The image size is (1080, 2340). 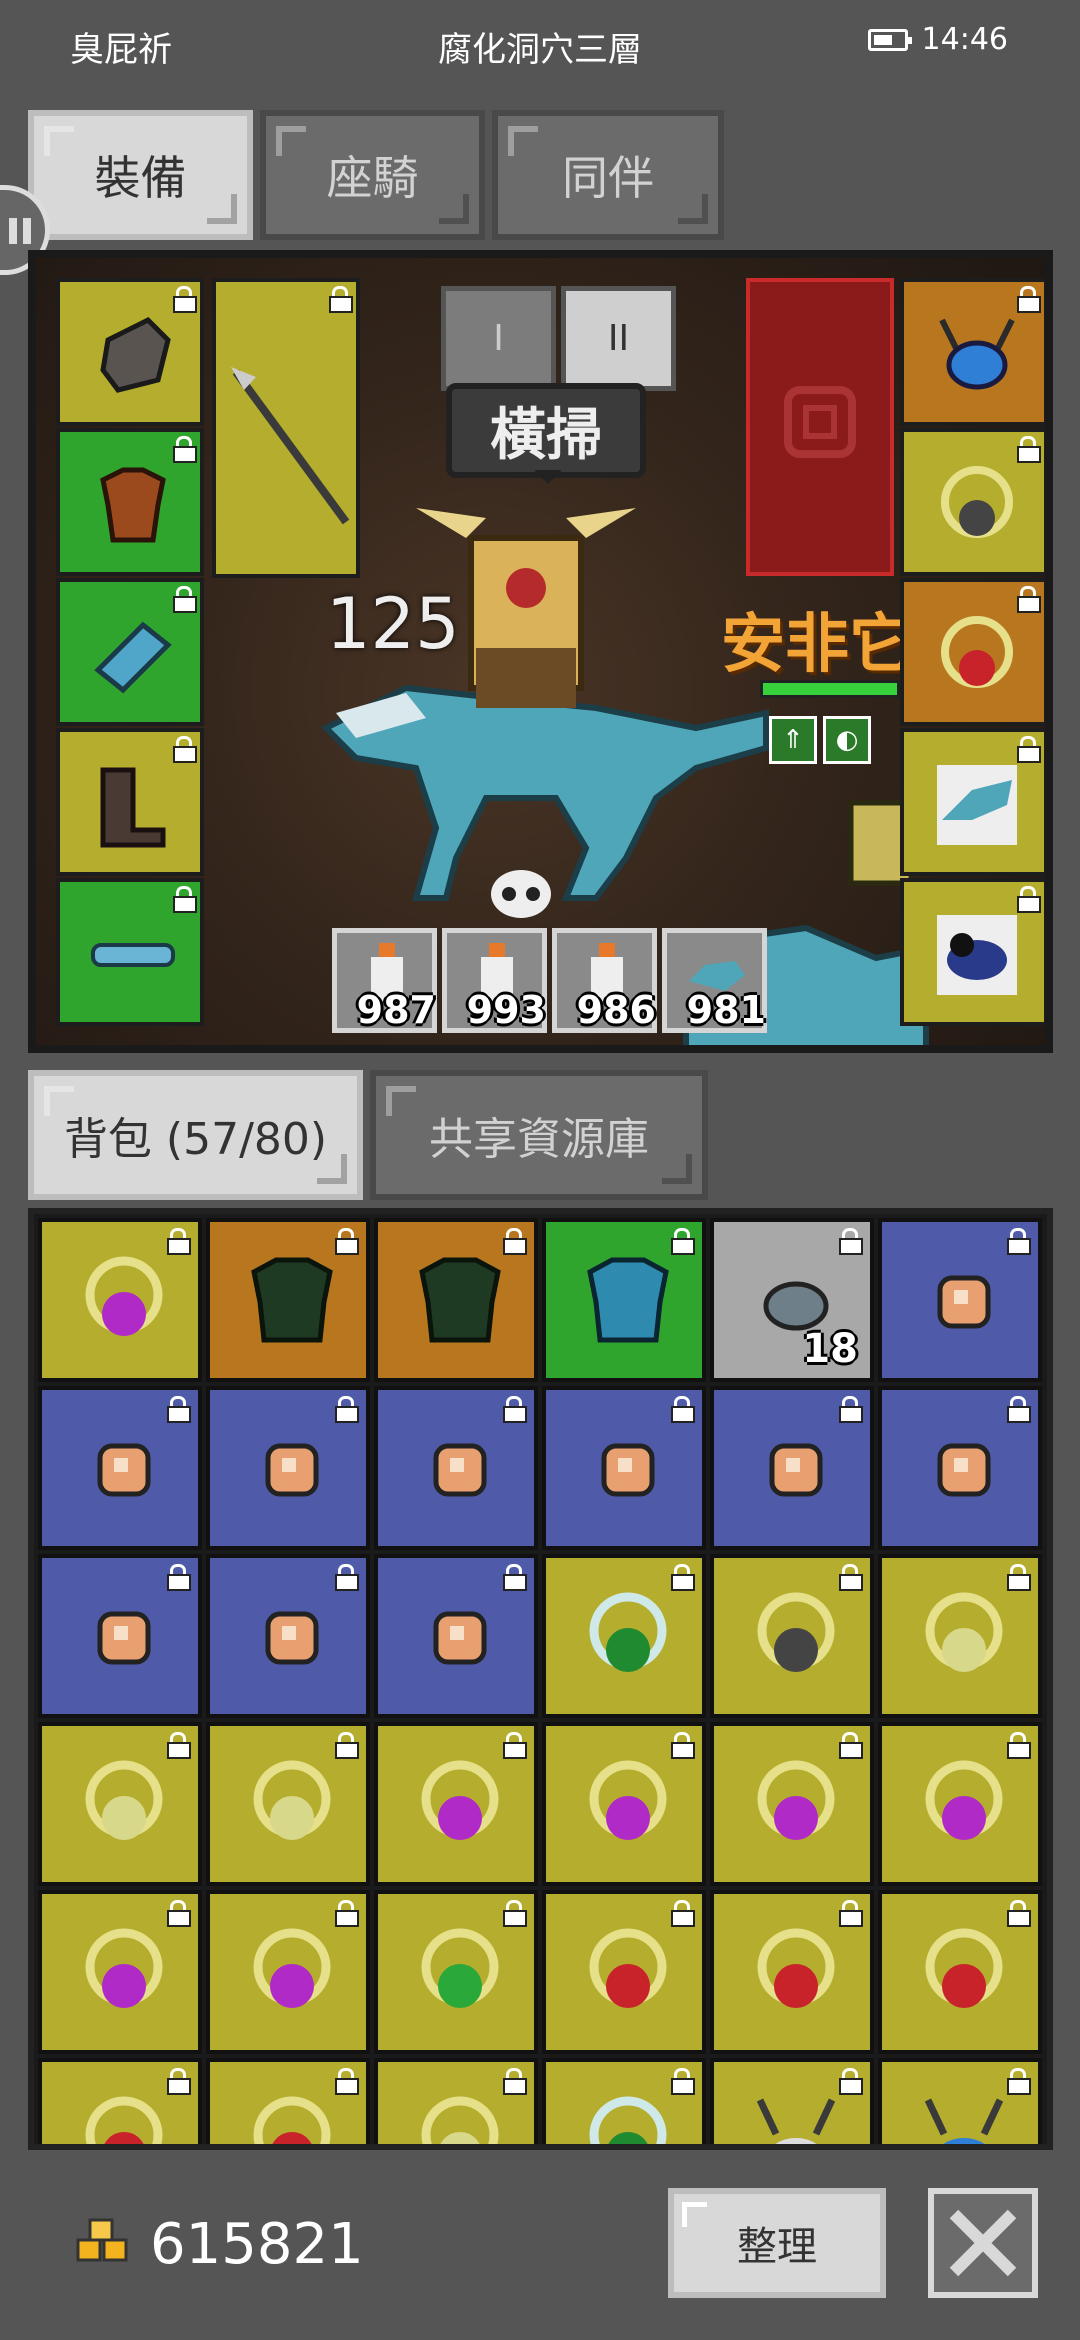 I want to click on enemy-hp-bar, so click(x=830, y=689).